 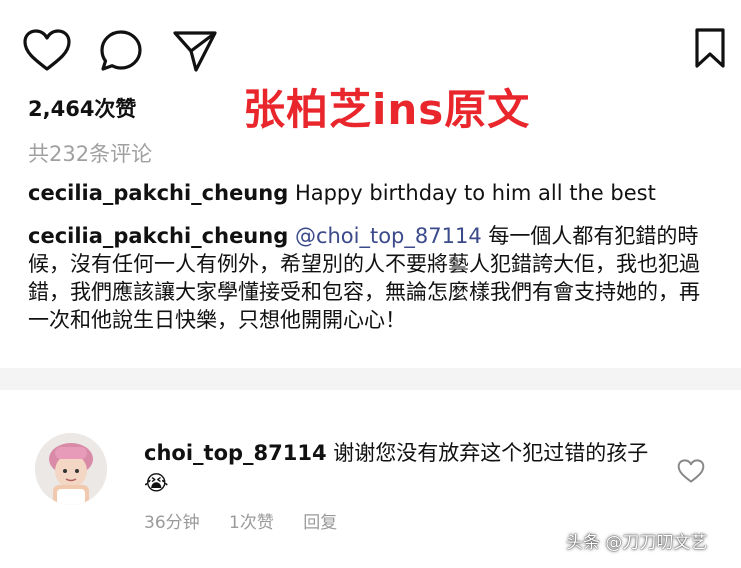 What do you see at coordinates (320, 523) in the screenshot?
I see `reply-button: 回复` at bounding box center [320, 523].